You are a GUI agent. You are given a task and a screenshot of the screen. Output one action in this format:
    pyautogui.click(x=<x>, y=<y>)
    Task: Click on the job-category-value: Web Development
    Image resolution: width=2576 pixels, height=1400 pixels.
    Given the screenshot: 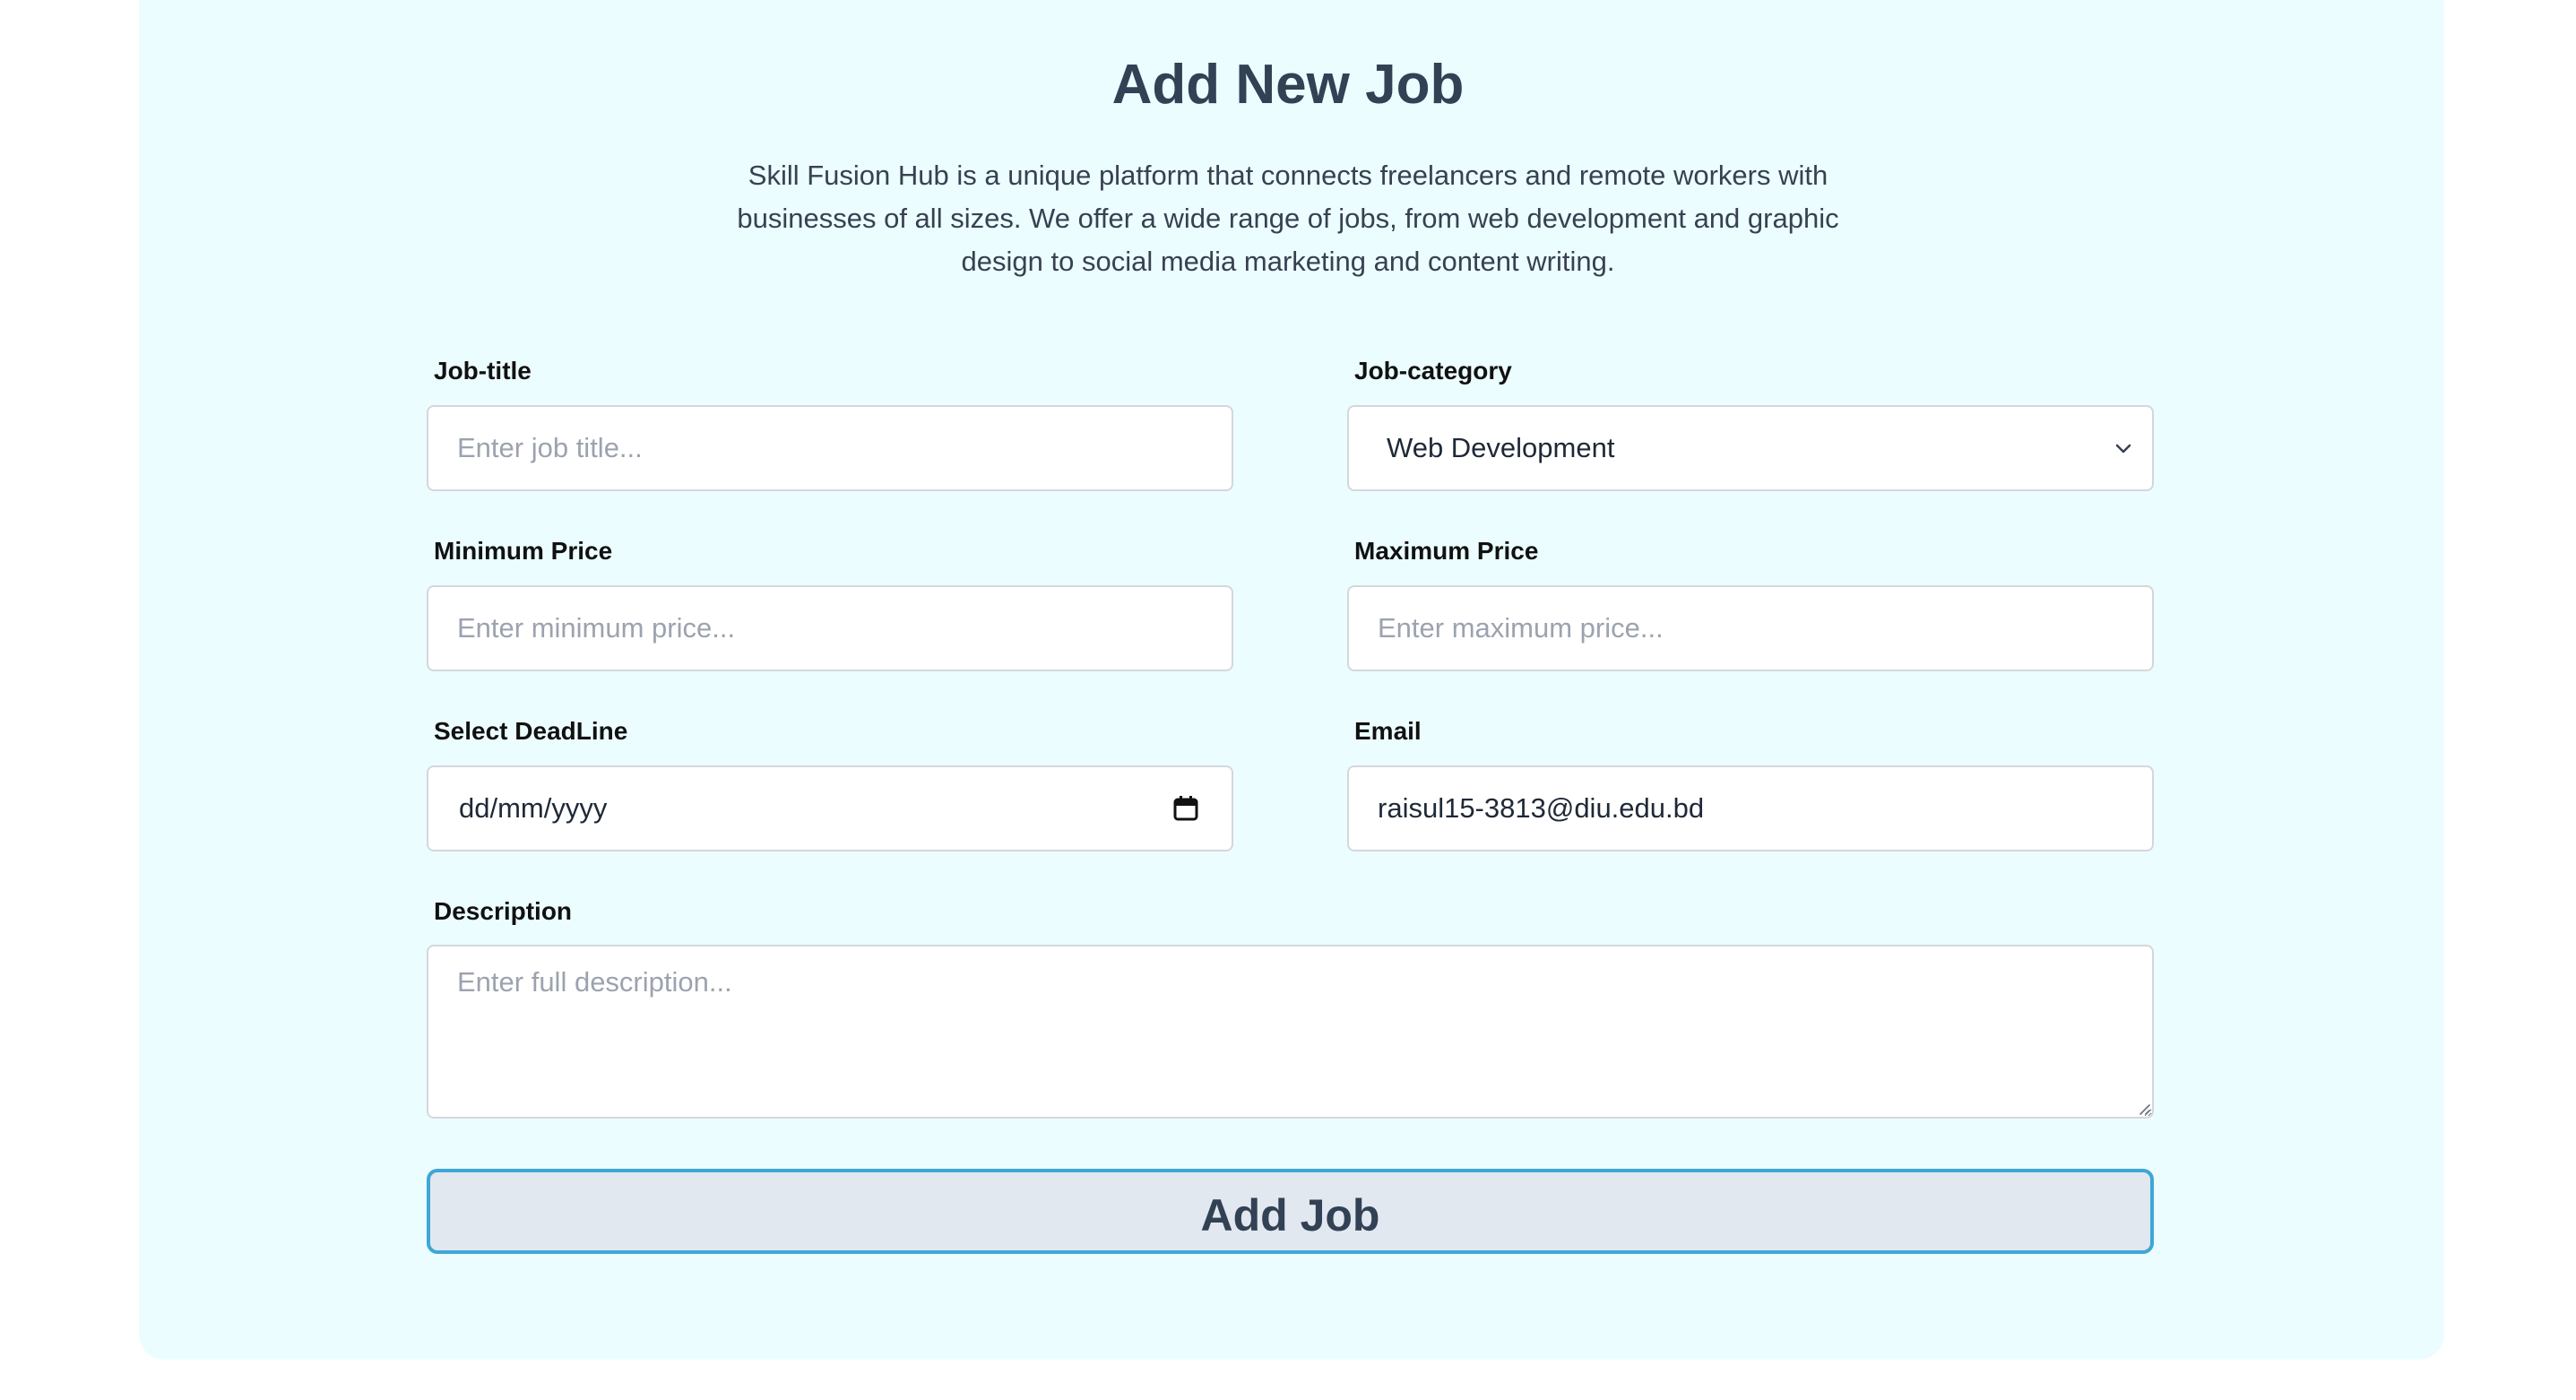 What is the action you would take?
    pyautogui.click(x=1501, y=447)
    